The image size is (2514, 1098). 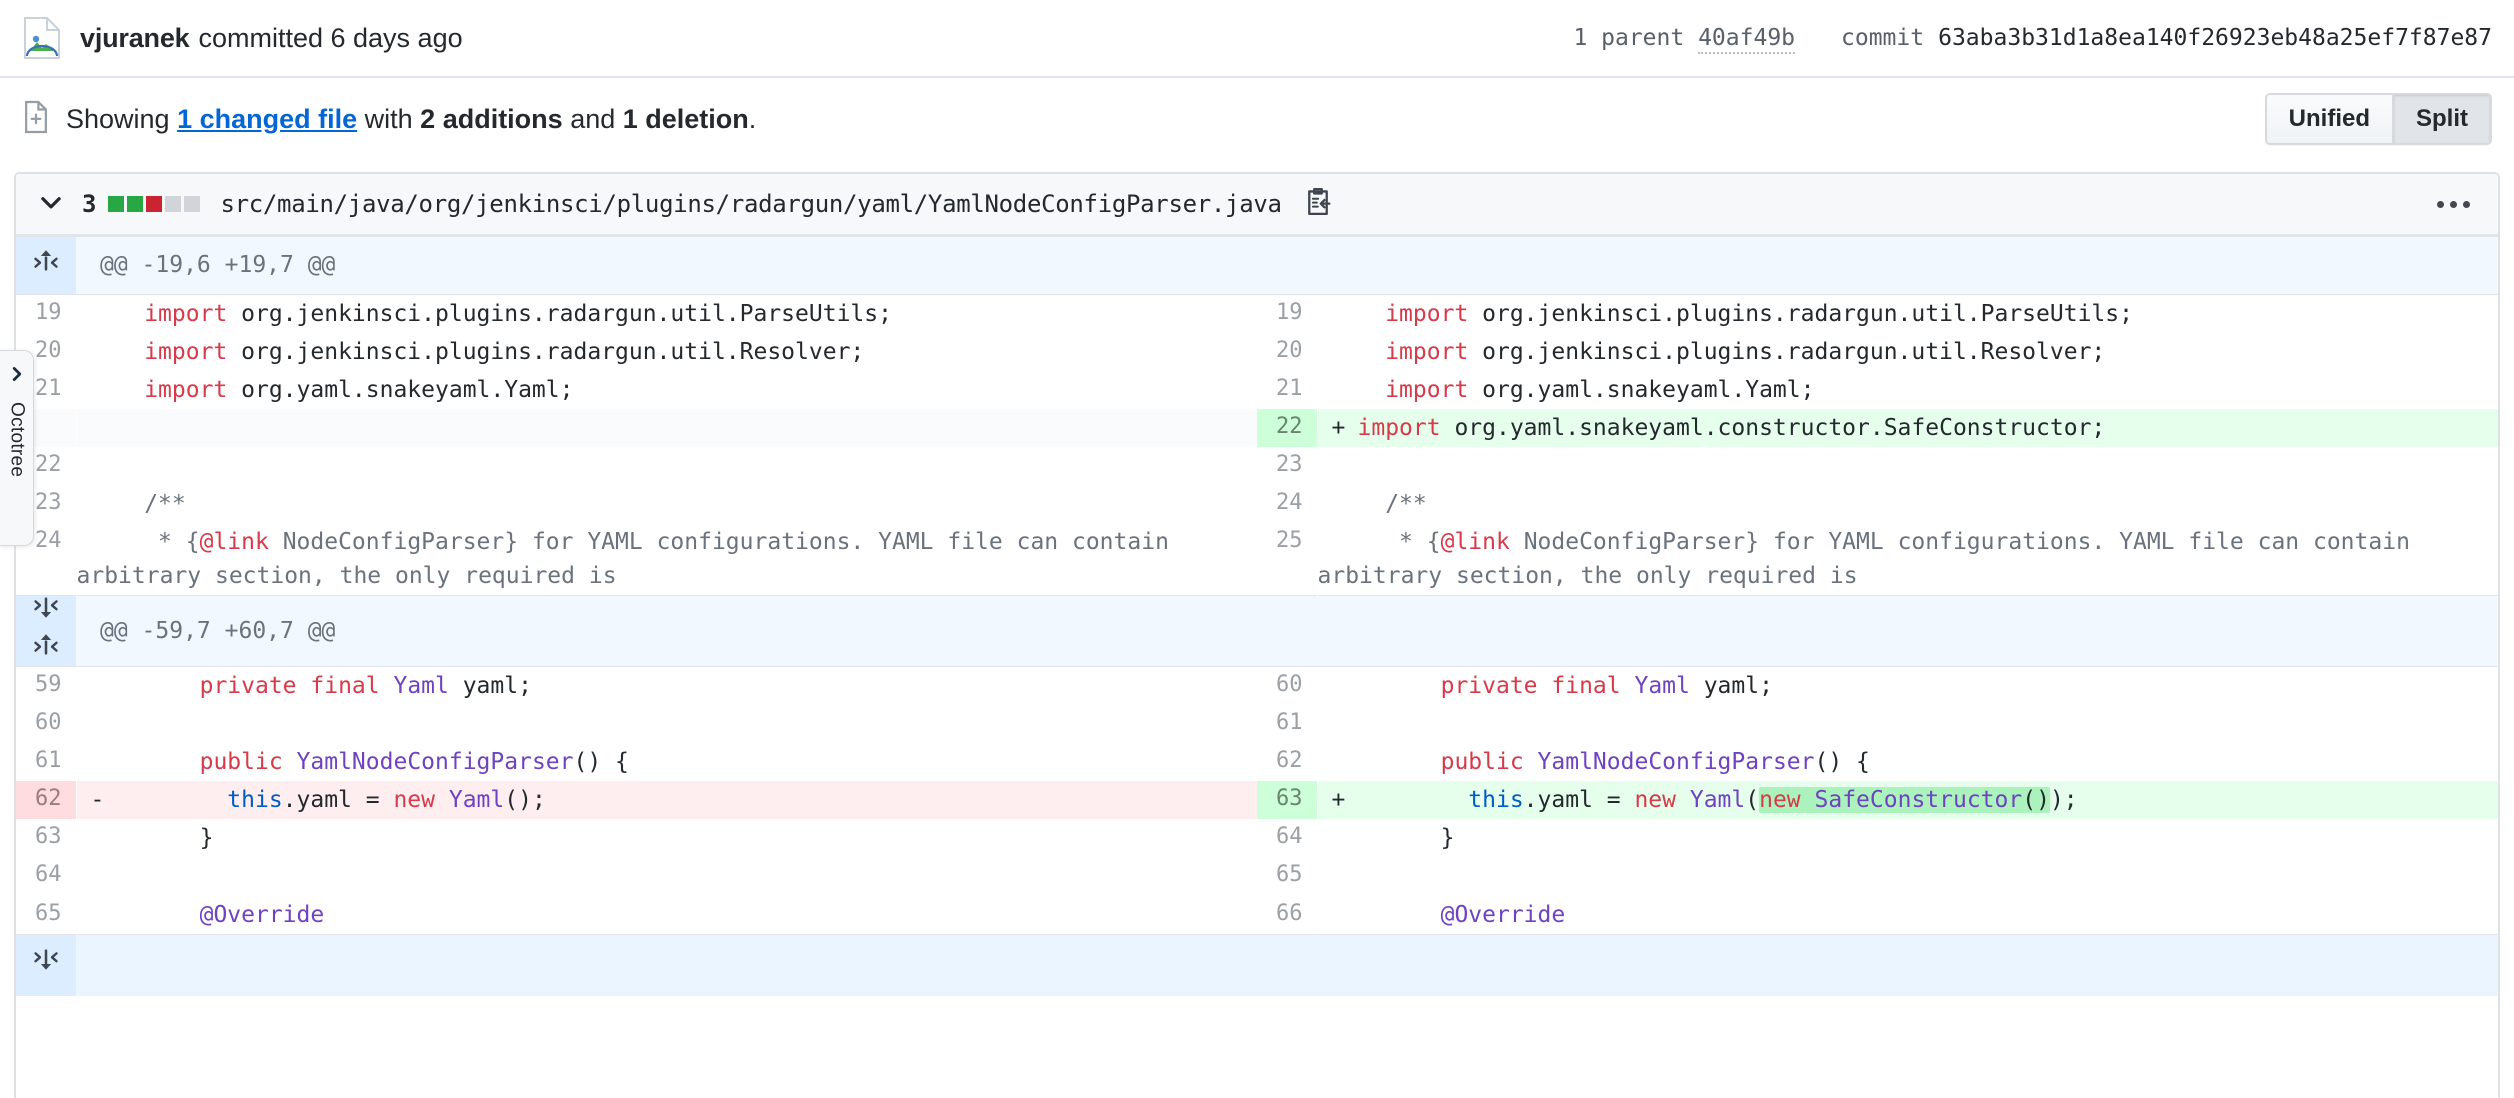 What do you see at coordinates (1907, 390) in the screenshot?
I see `right-code-cell: import org.yaml.snakeyaml.Yaml;` at bounding box center [1907, 390].